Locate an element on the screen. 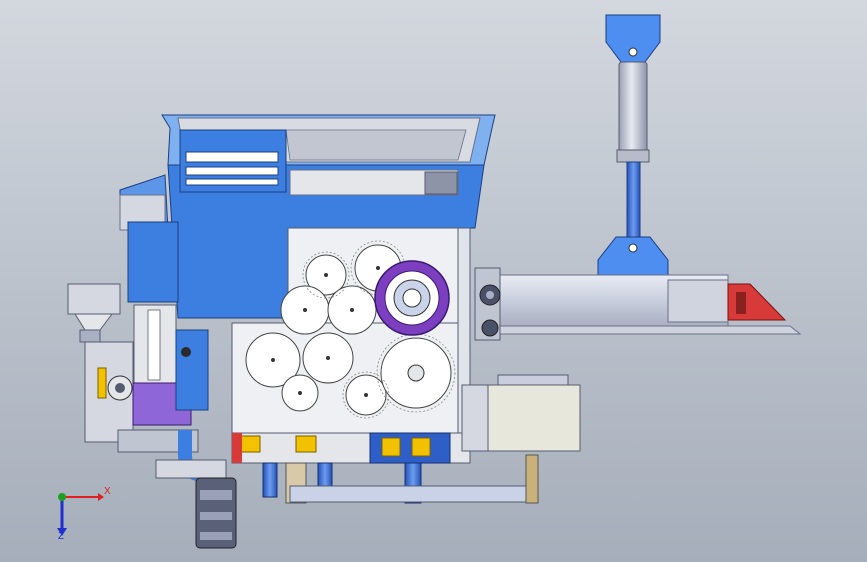  coordinate-triad-icon is located at coordinates (80, 514).